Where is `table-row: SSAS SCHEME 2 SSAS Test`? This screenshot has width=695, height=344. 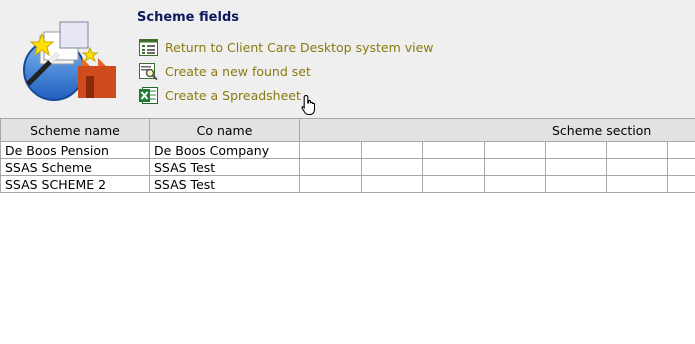 table-row: SSAS SCHEME 2 SSAS Test is located at coordinates (347, 184).